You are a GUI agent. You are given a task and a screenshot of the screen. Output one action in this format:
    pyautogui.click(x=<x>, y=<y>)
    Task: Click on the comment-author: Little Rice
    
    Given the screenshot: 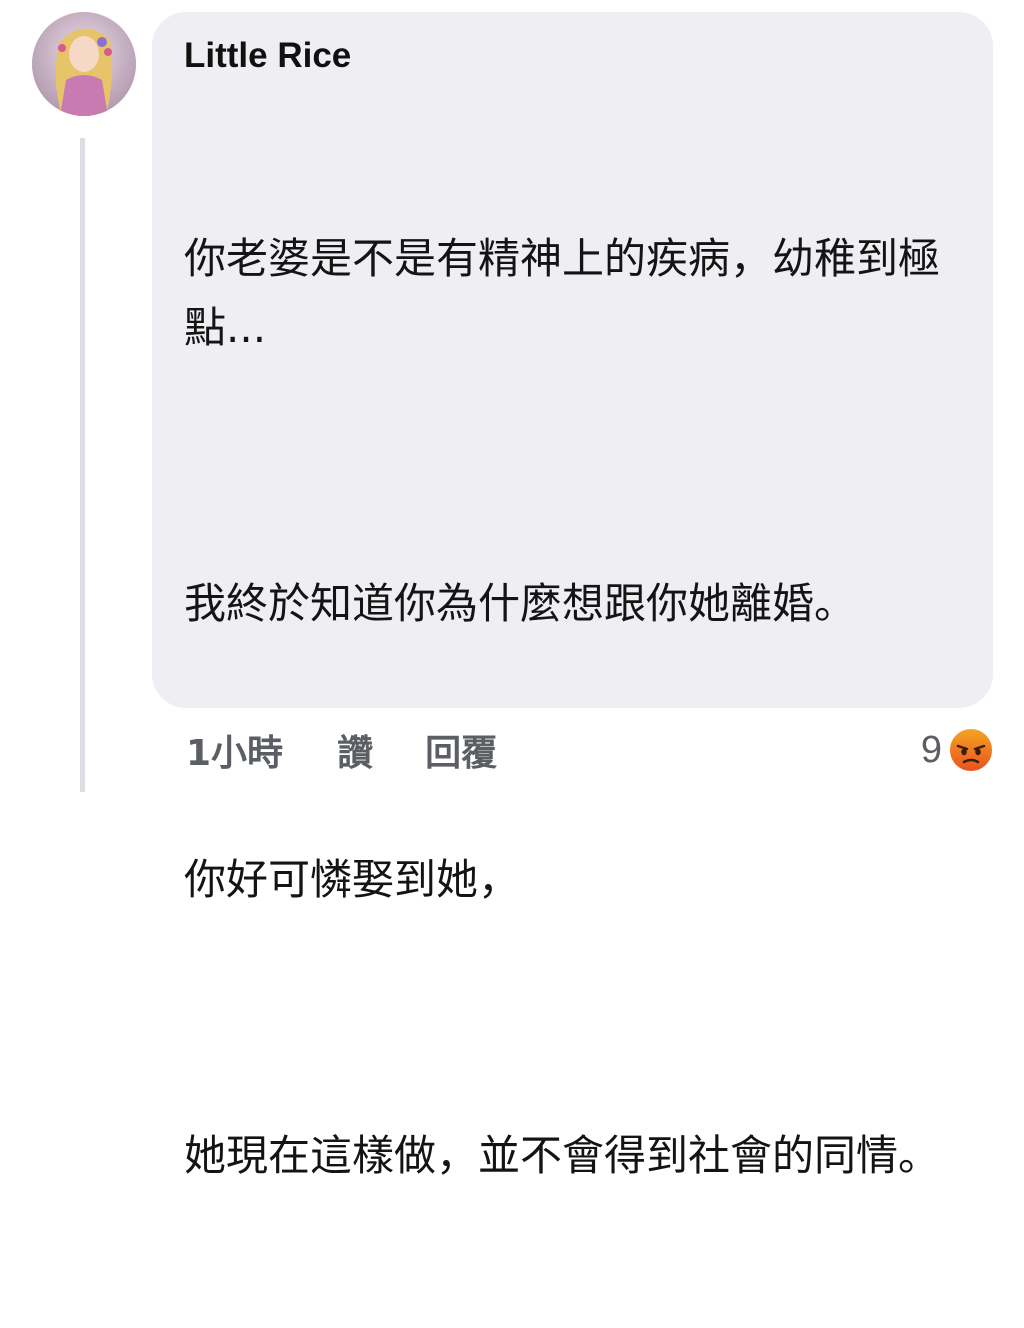 What is the action you would take?
    pyautogui.click(x=573, y=56)
    